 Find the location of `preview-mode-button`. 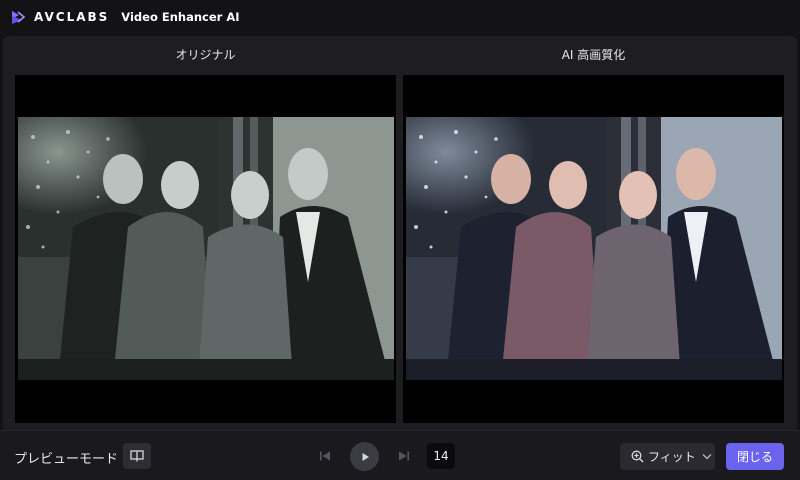

preview-mode-button is located at coordinates (137, 456).